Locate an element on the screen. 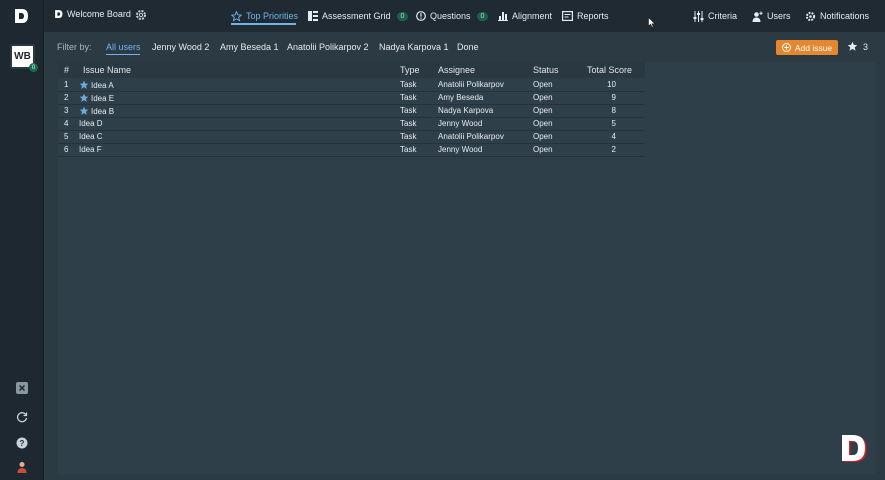 Image resolution: width=885 pixels, height=480 pixels. mouse-cursor-icon is located at coordinates (652, 22).